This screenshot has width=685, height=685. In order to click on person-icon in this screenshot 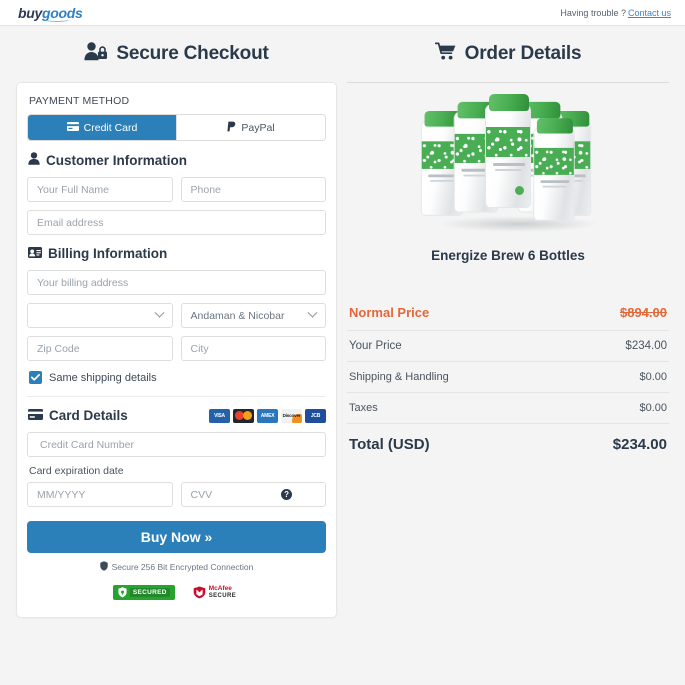, I will do `click(34, 160)`.